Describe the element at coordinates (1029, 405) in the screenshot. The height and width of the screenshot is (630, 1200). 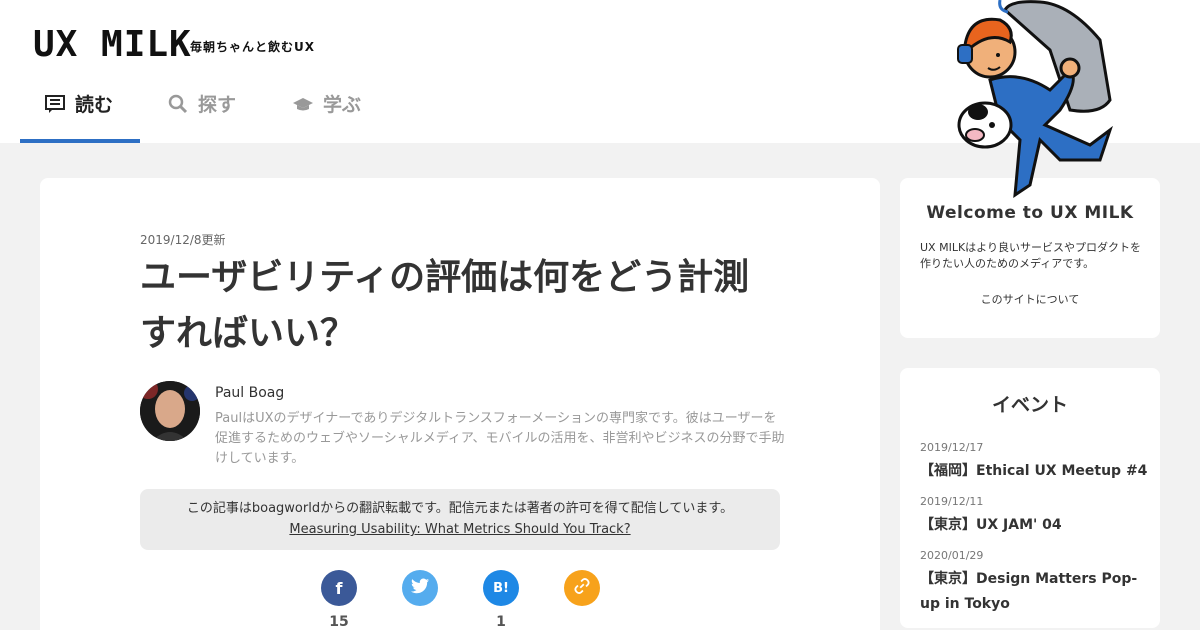
I see `events-title: イベント` at that location.